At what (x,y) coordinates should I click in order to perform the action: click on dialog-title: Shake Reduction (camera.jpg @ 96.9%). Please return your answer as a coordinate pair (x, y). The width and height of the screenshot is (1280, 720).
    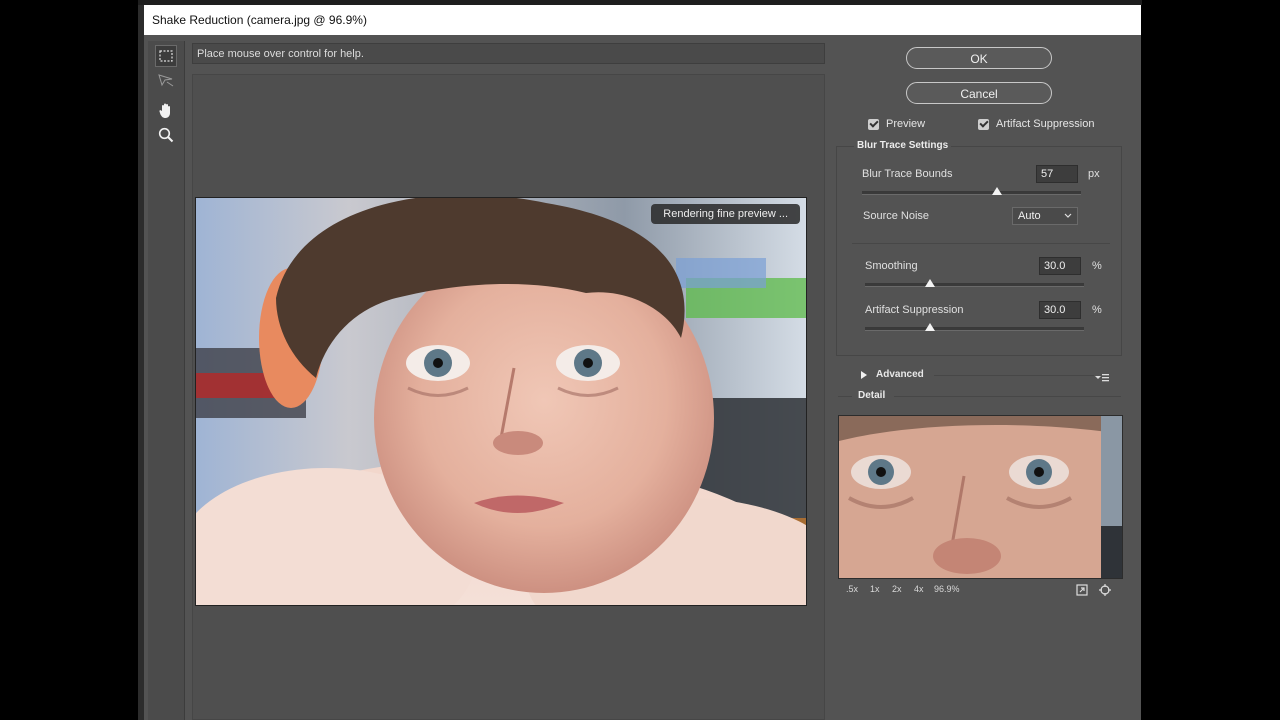
    Looking at the image, I should click on (642, 20).